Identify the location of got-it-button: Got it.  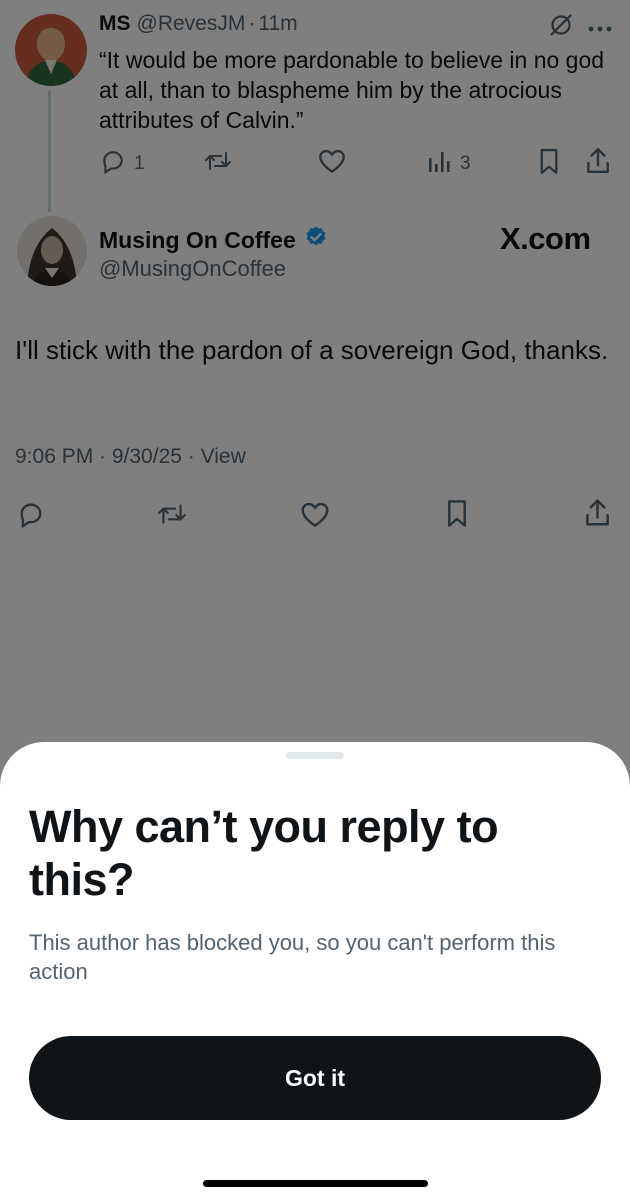
(315, 1078).